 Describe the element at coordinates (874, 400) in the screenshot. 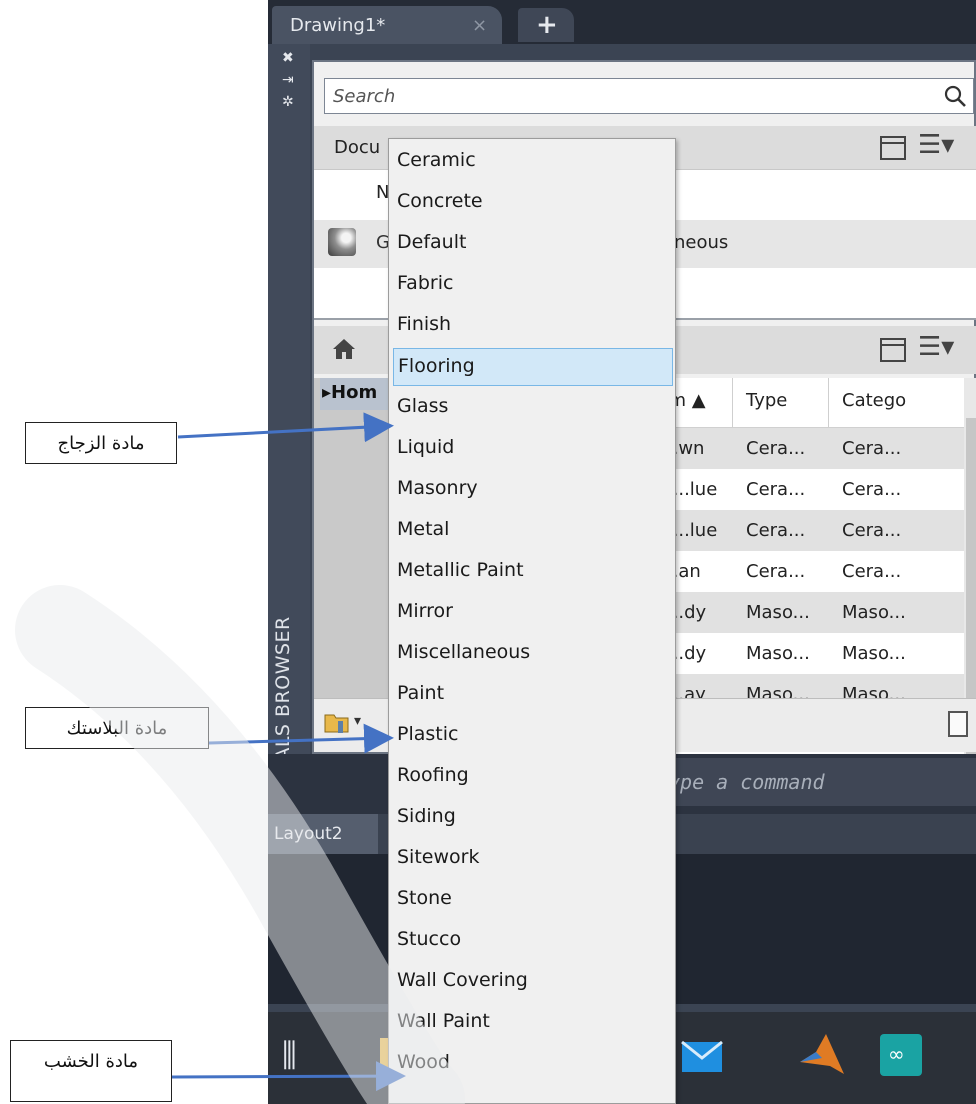

I see `column-category: Catego` at that location.